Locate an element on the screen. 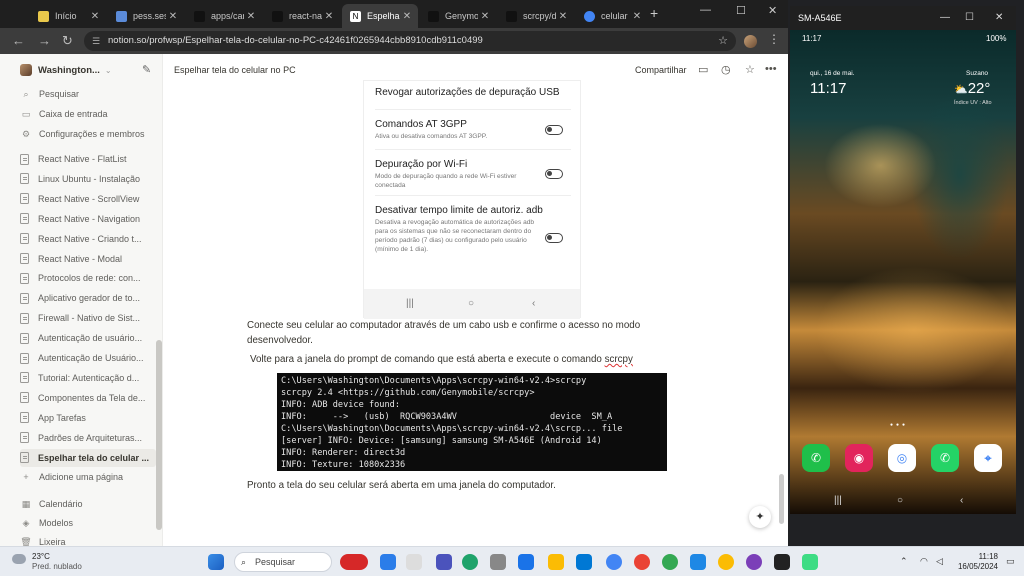 The height and width of the screenshot is (576, 1024). tab-pess: pess.ses ✕ is located at coordinates (146, 16).